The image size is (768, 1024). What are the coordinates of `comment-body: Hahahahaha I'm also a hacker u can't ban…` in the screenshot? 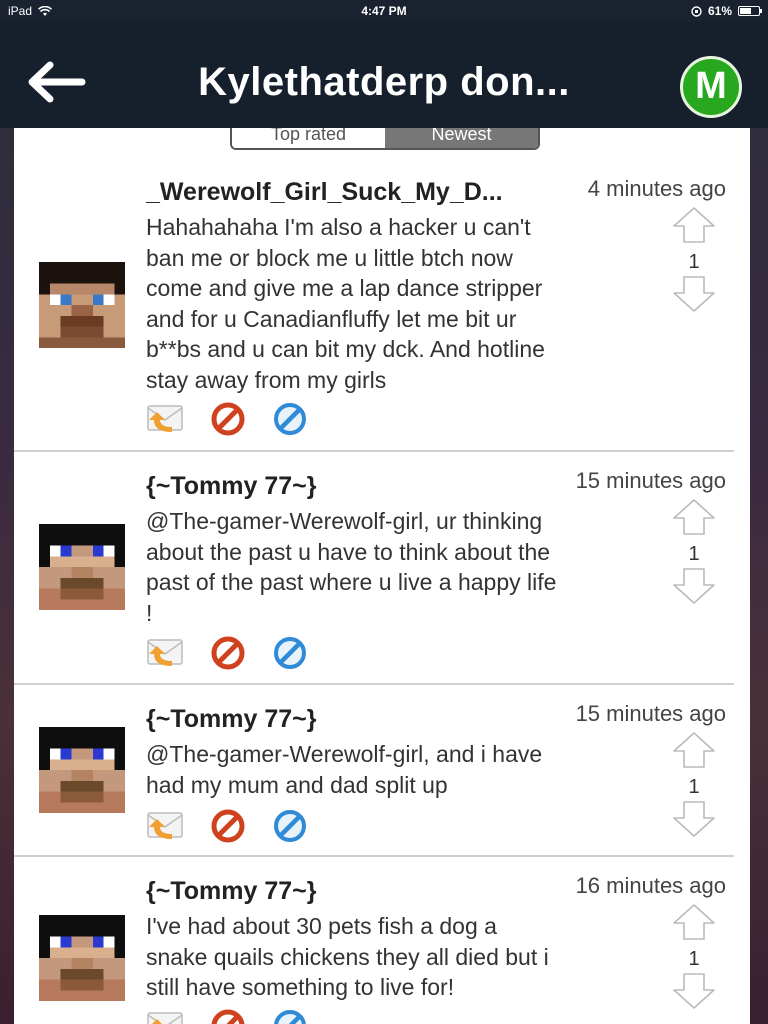 It's located at (345, 303).